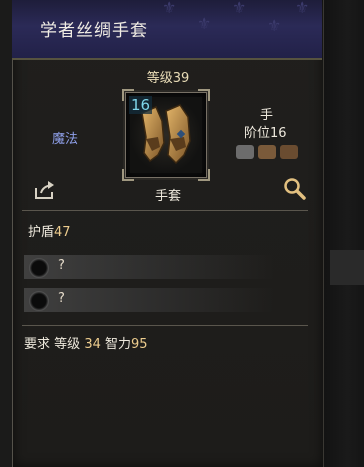 This screenshot has width=364, height=467. I want to click on requirement-int-label: 智力, so click(118, 344).